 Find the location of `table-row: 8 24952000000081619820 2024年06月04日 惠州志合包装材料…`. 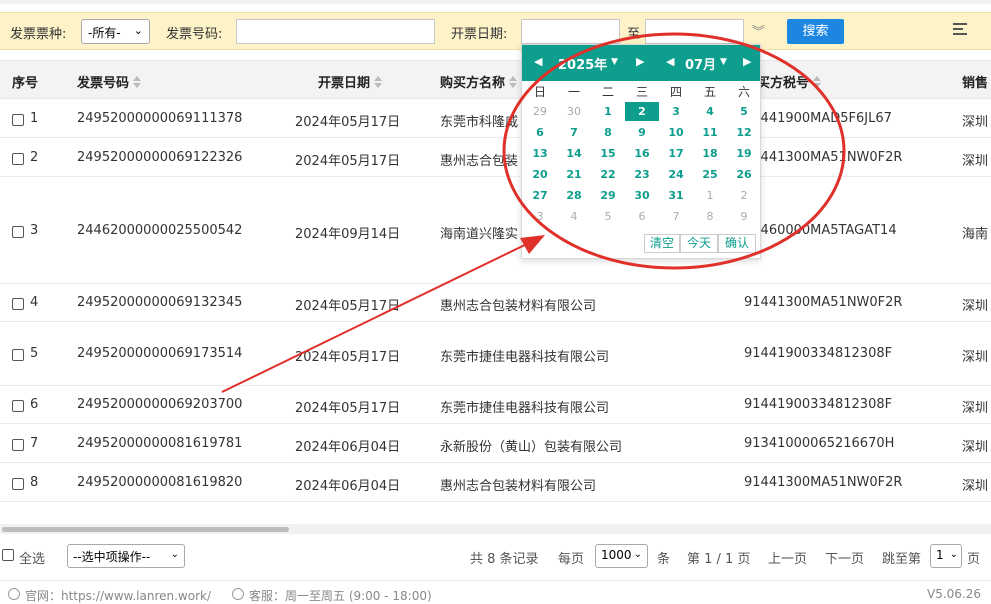

table-row: 8 24952000000081619820 2024年06月04日 惠州志合包装材料… is located at coordinates (495, 482).